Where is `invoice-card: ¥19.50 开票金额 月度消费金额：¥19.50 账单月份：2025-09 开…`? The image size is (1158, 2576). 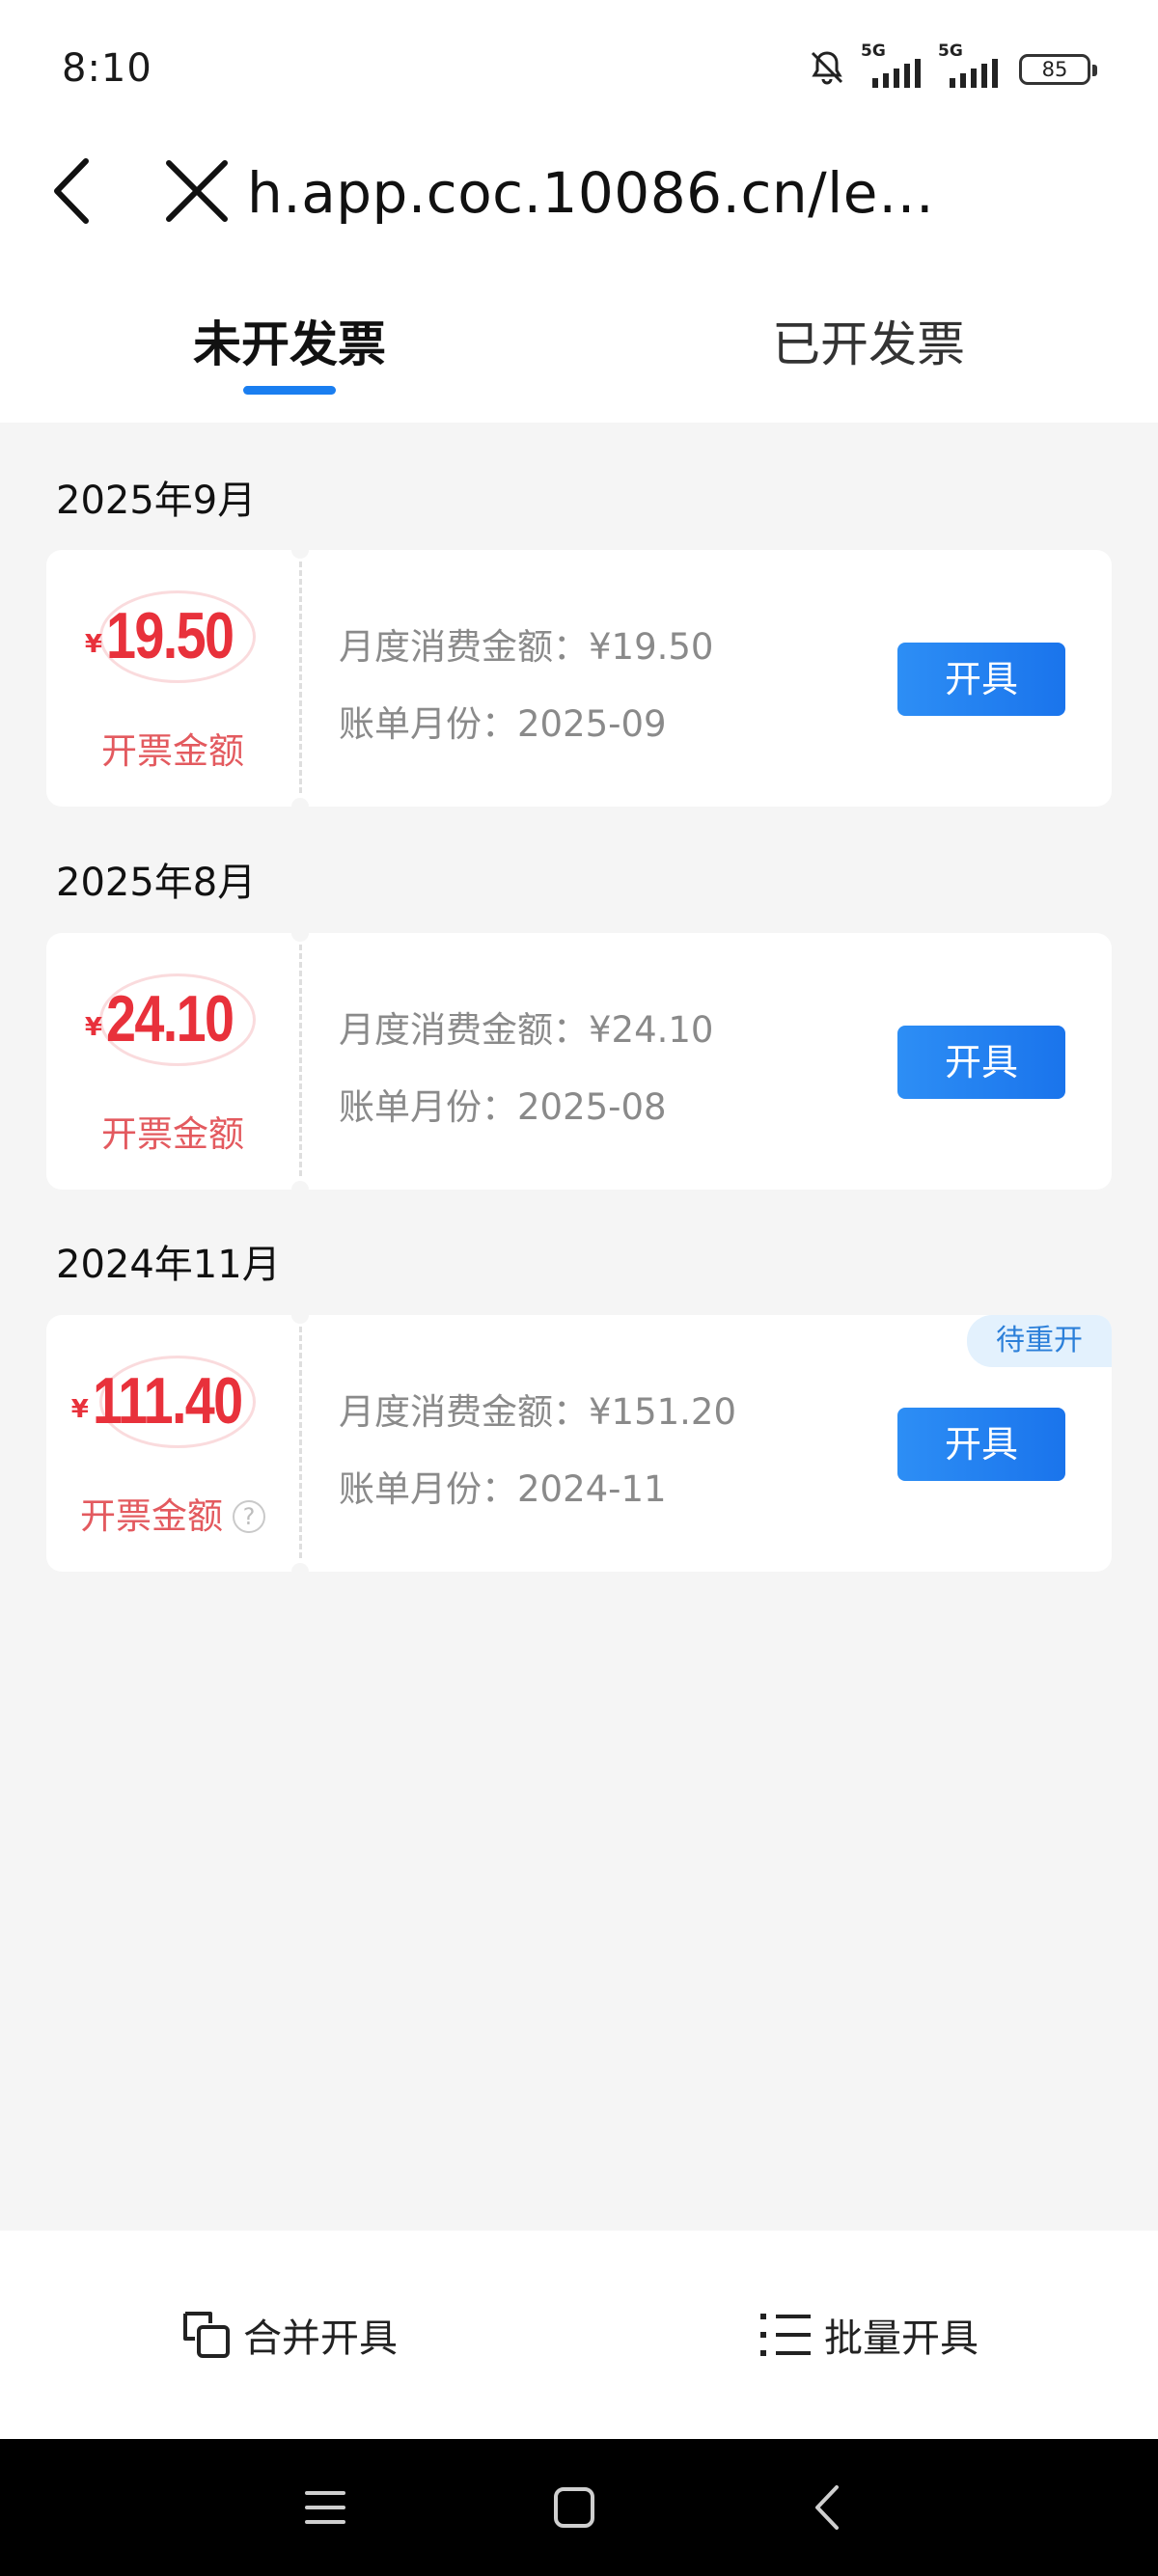 invoice-card: ¥19.50 开票金额 月度消费金额：¥19.50 账单月份：2025-09 开… is located at coordinates (579, 679).